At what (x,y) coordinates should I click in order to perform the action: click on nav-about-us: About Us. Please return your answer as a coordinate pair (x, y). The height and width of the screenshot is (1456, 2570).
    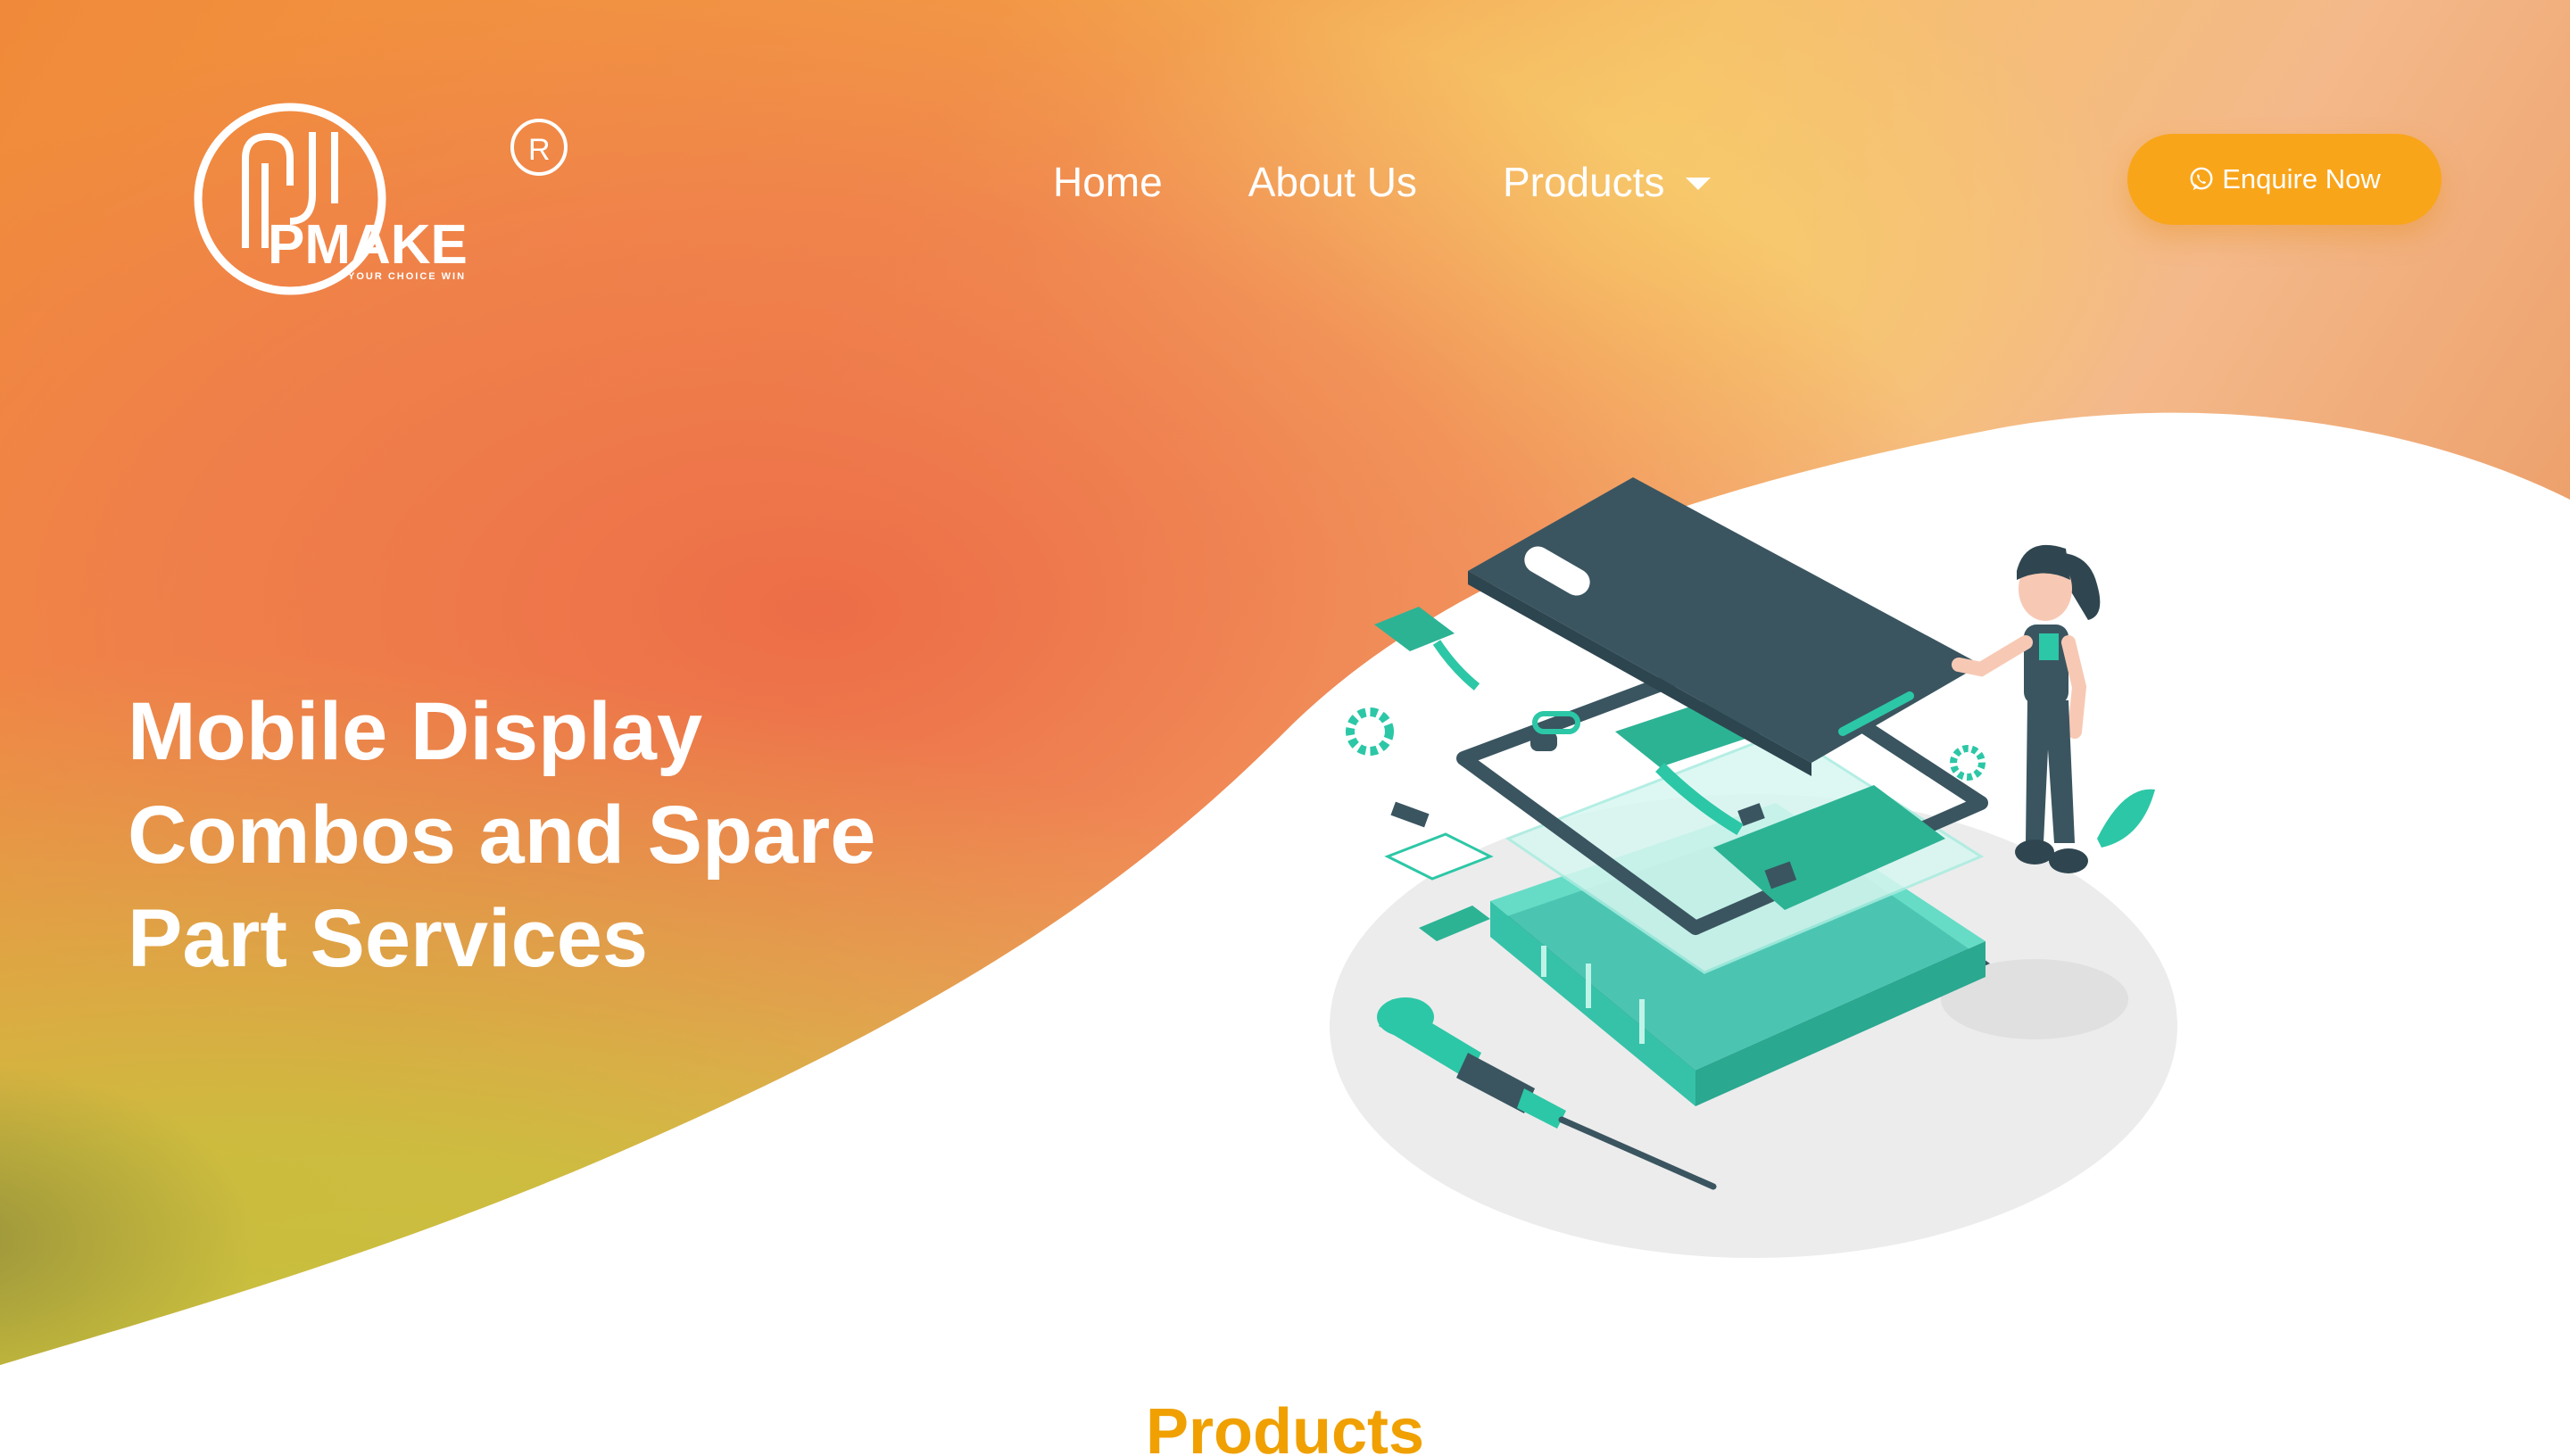
    Looking at the image, I should click on (1332, 182).